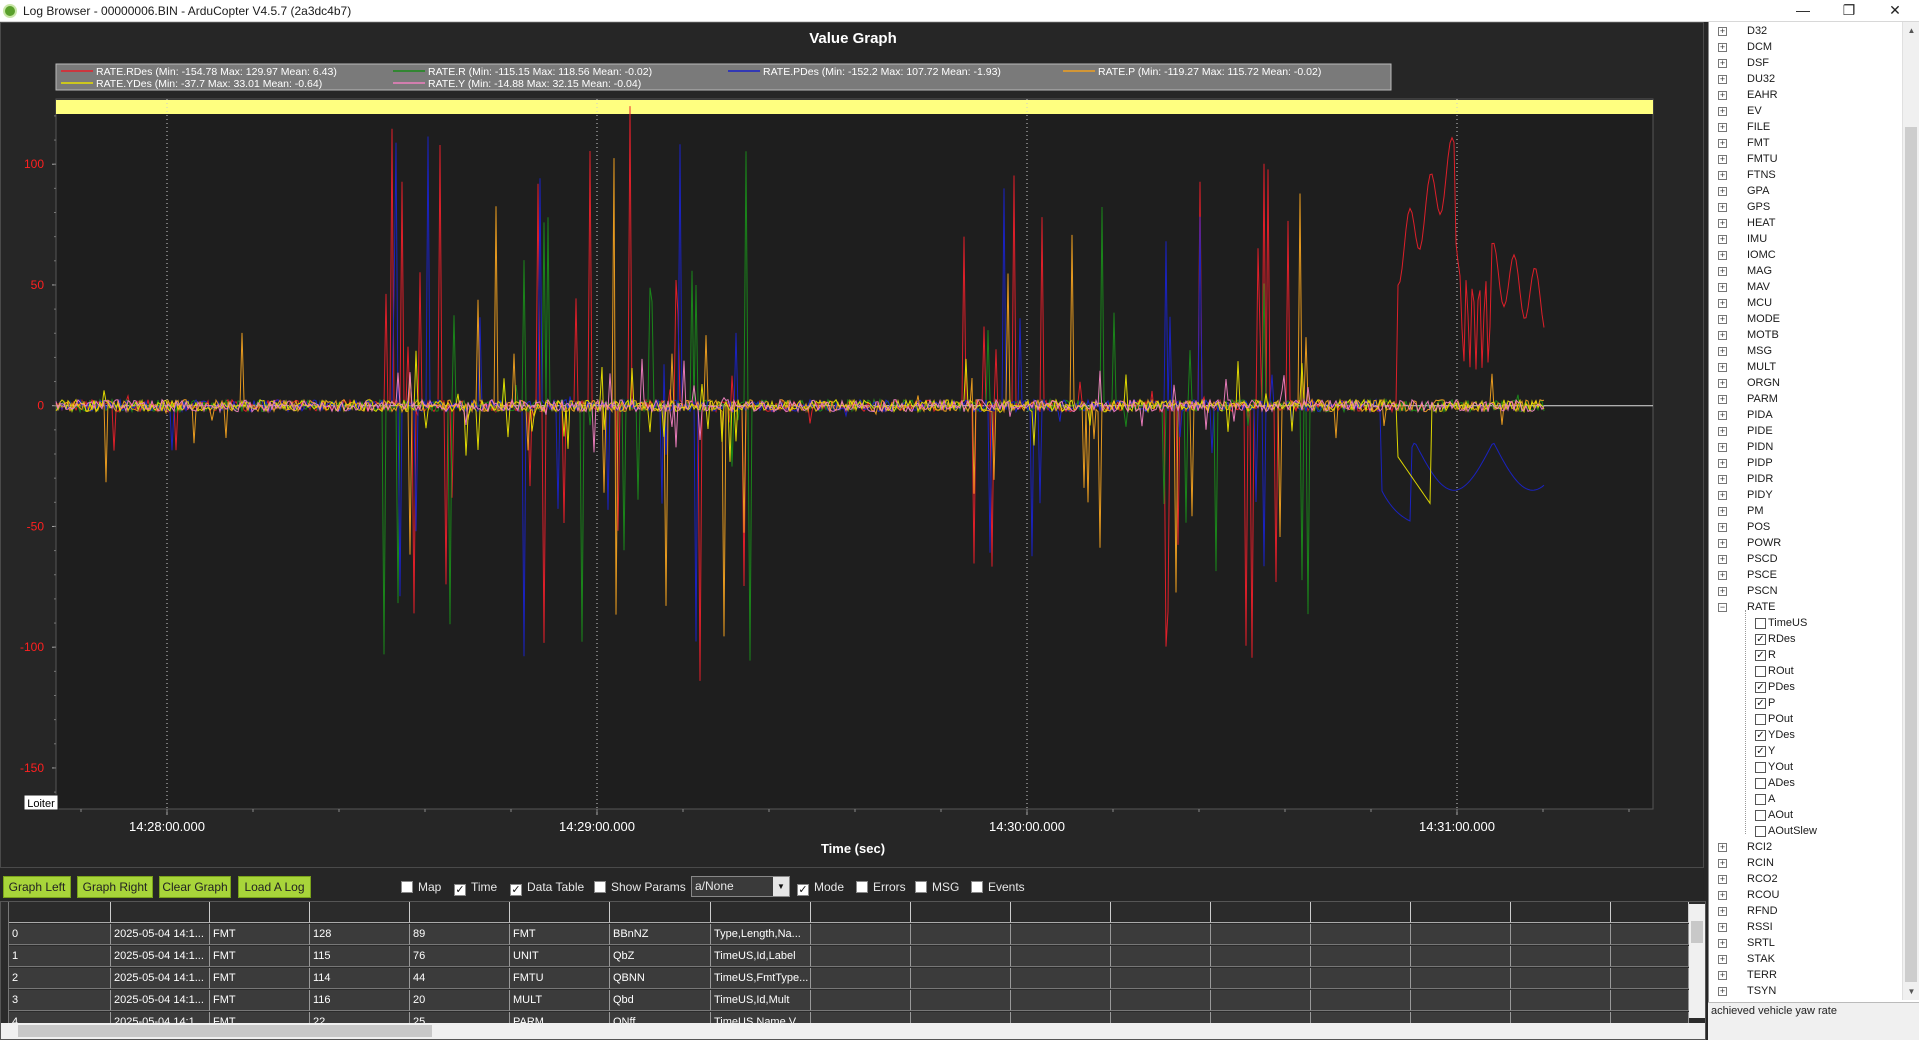 The image size is (1919, 1040). Describe the element at coordinates (460, 890) in the screenshot. I see `time-checkbox-box: ✓` at that location.